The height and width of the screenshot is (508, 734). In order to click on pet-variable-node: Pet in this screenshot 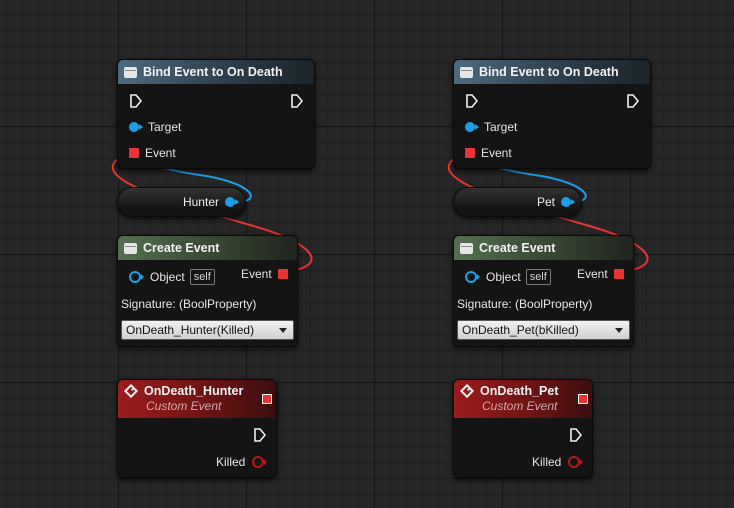, I will do `click(517, 202)`.